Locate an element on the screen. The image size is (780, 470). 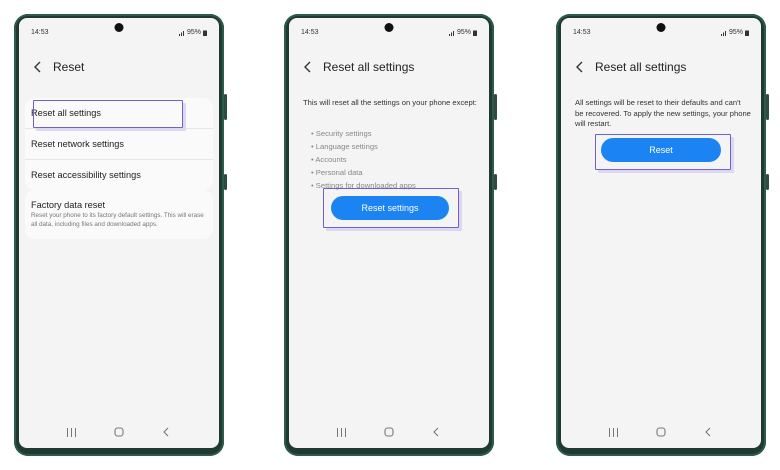
list-item: • Personal data is located at coordinates (337, 172).